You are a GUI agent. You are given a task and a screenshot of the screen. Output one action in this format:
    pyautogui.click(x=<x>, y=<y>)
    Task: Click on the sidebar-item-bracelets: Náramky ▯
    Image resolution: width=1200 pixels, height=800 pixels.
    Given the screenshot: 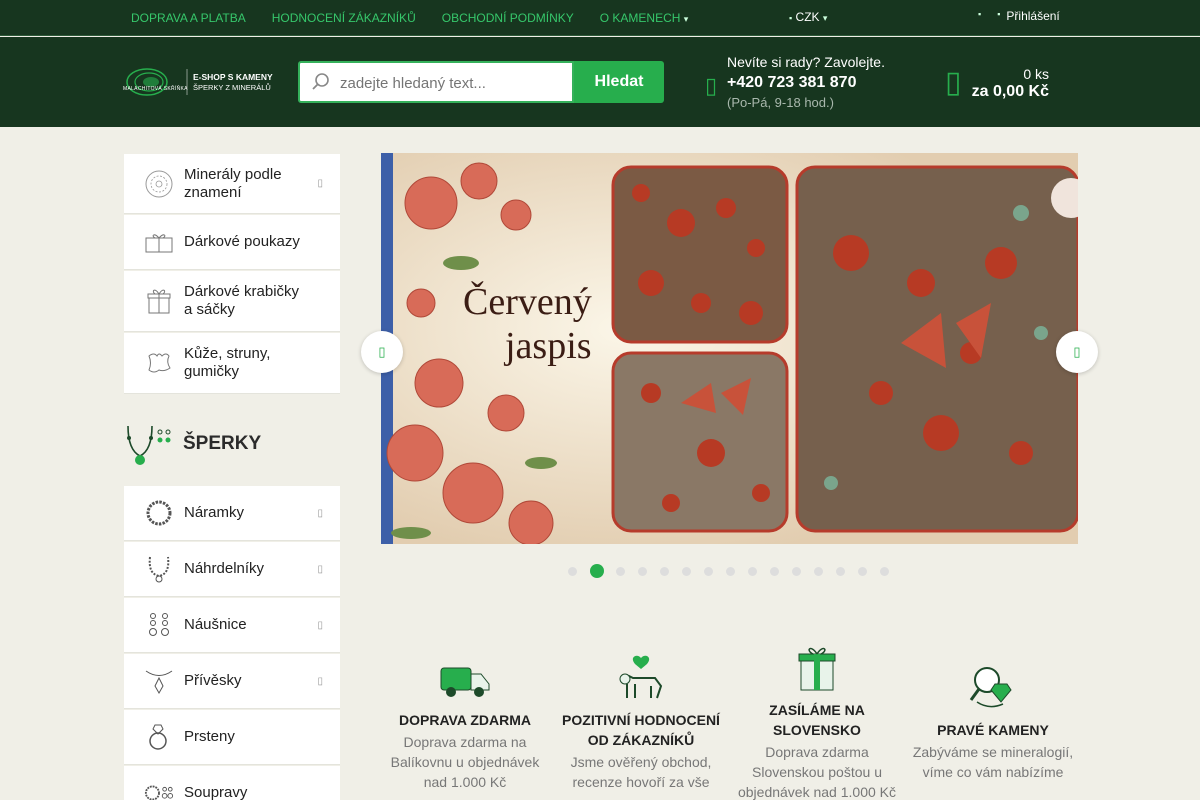 What is the action you would take?
    pyautogui.click(x=232, y=513)
    